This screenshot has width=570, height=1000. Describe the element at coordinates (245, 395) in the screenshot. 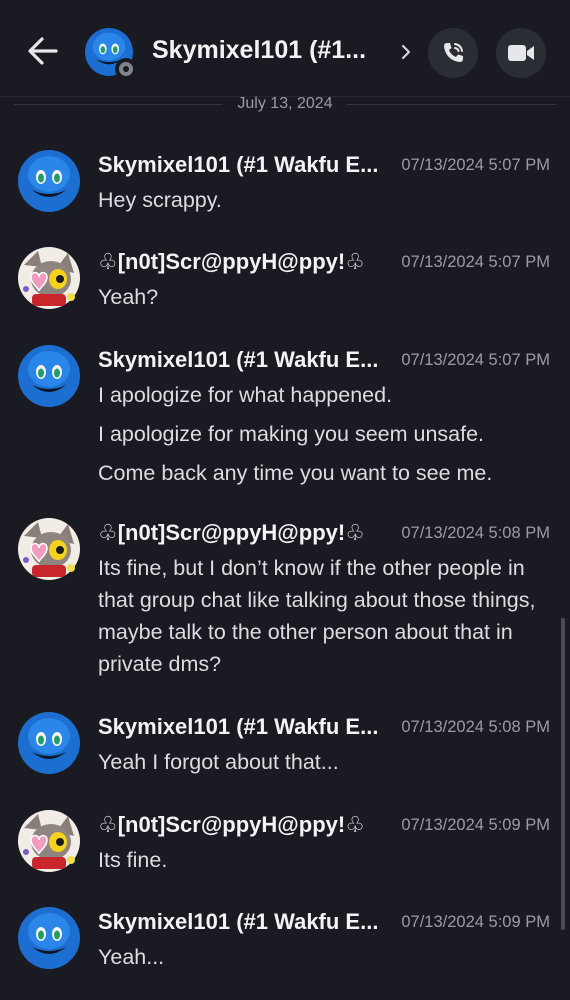

I see `message-text: I apologize for what happened.` at that location.